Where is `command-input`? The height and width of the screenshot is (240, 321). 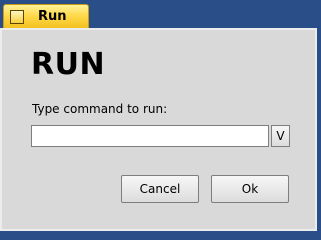
command-input is located at coordinates (150, 136).